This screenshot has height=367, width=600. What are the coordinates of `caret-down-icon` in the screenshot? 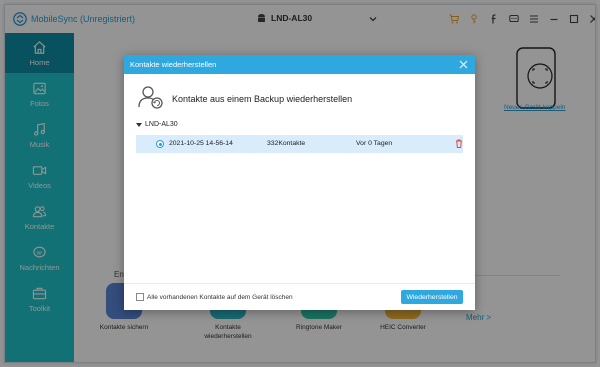 It's located at (139, 124).